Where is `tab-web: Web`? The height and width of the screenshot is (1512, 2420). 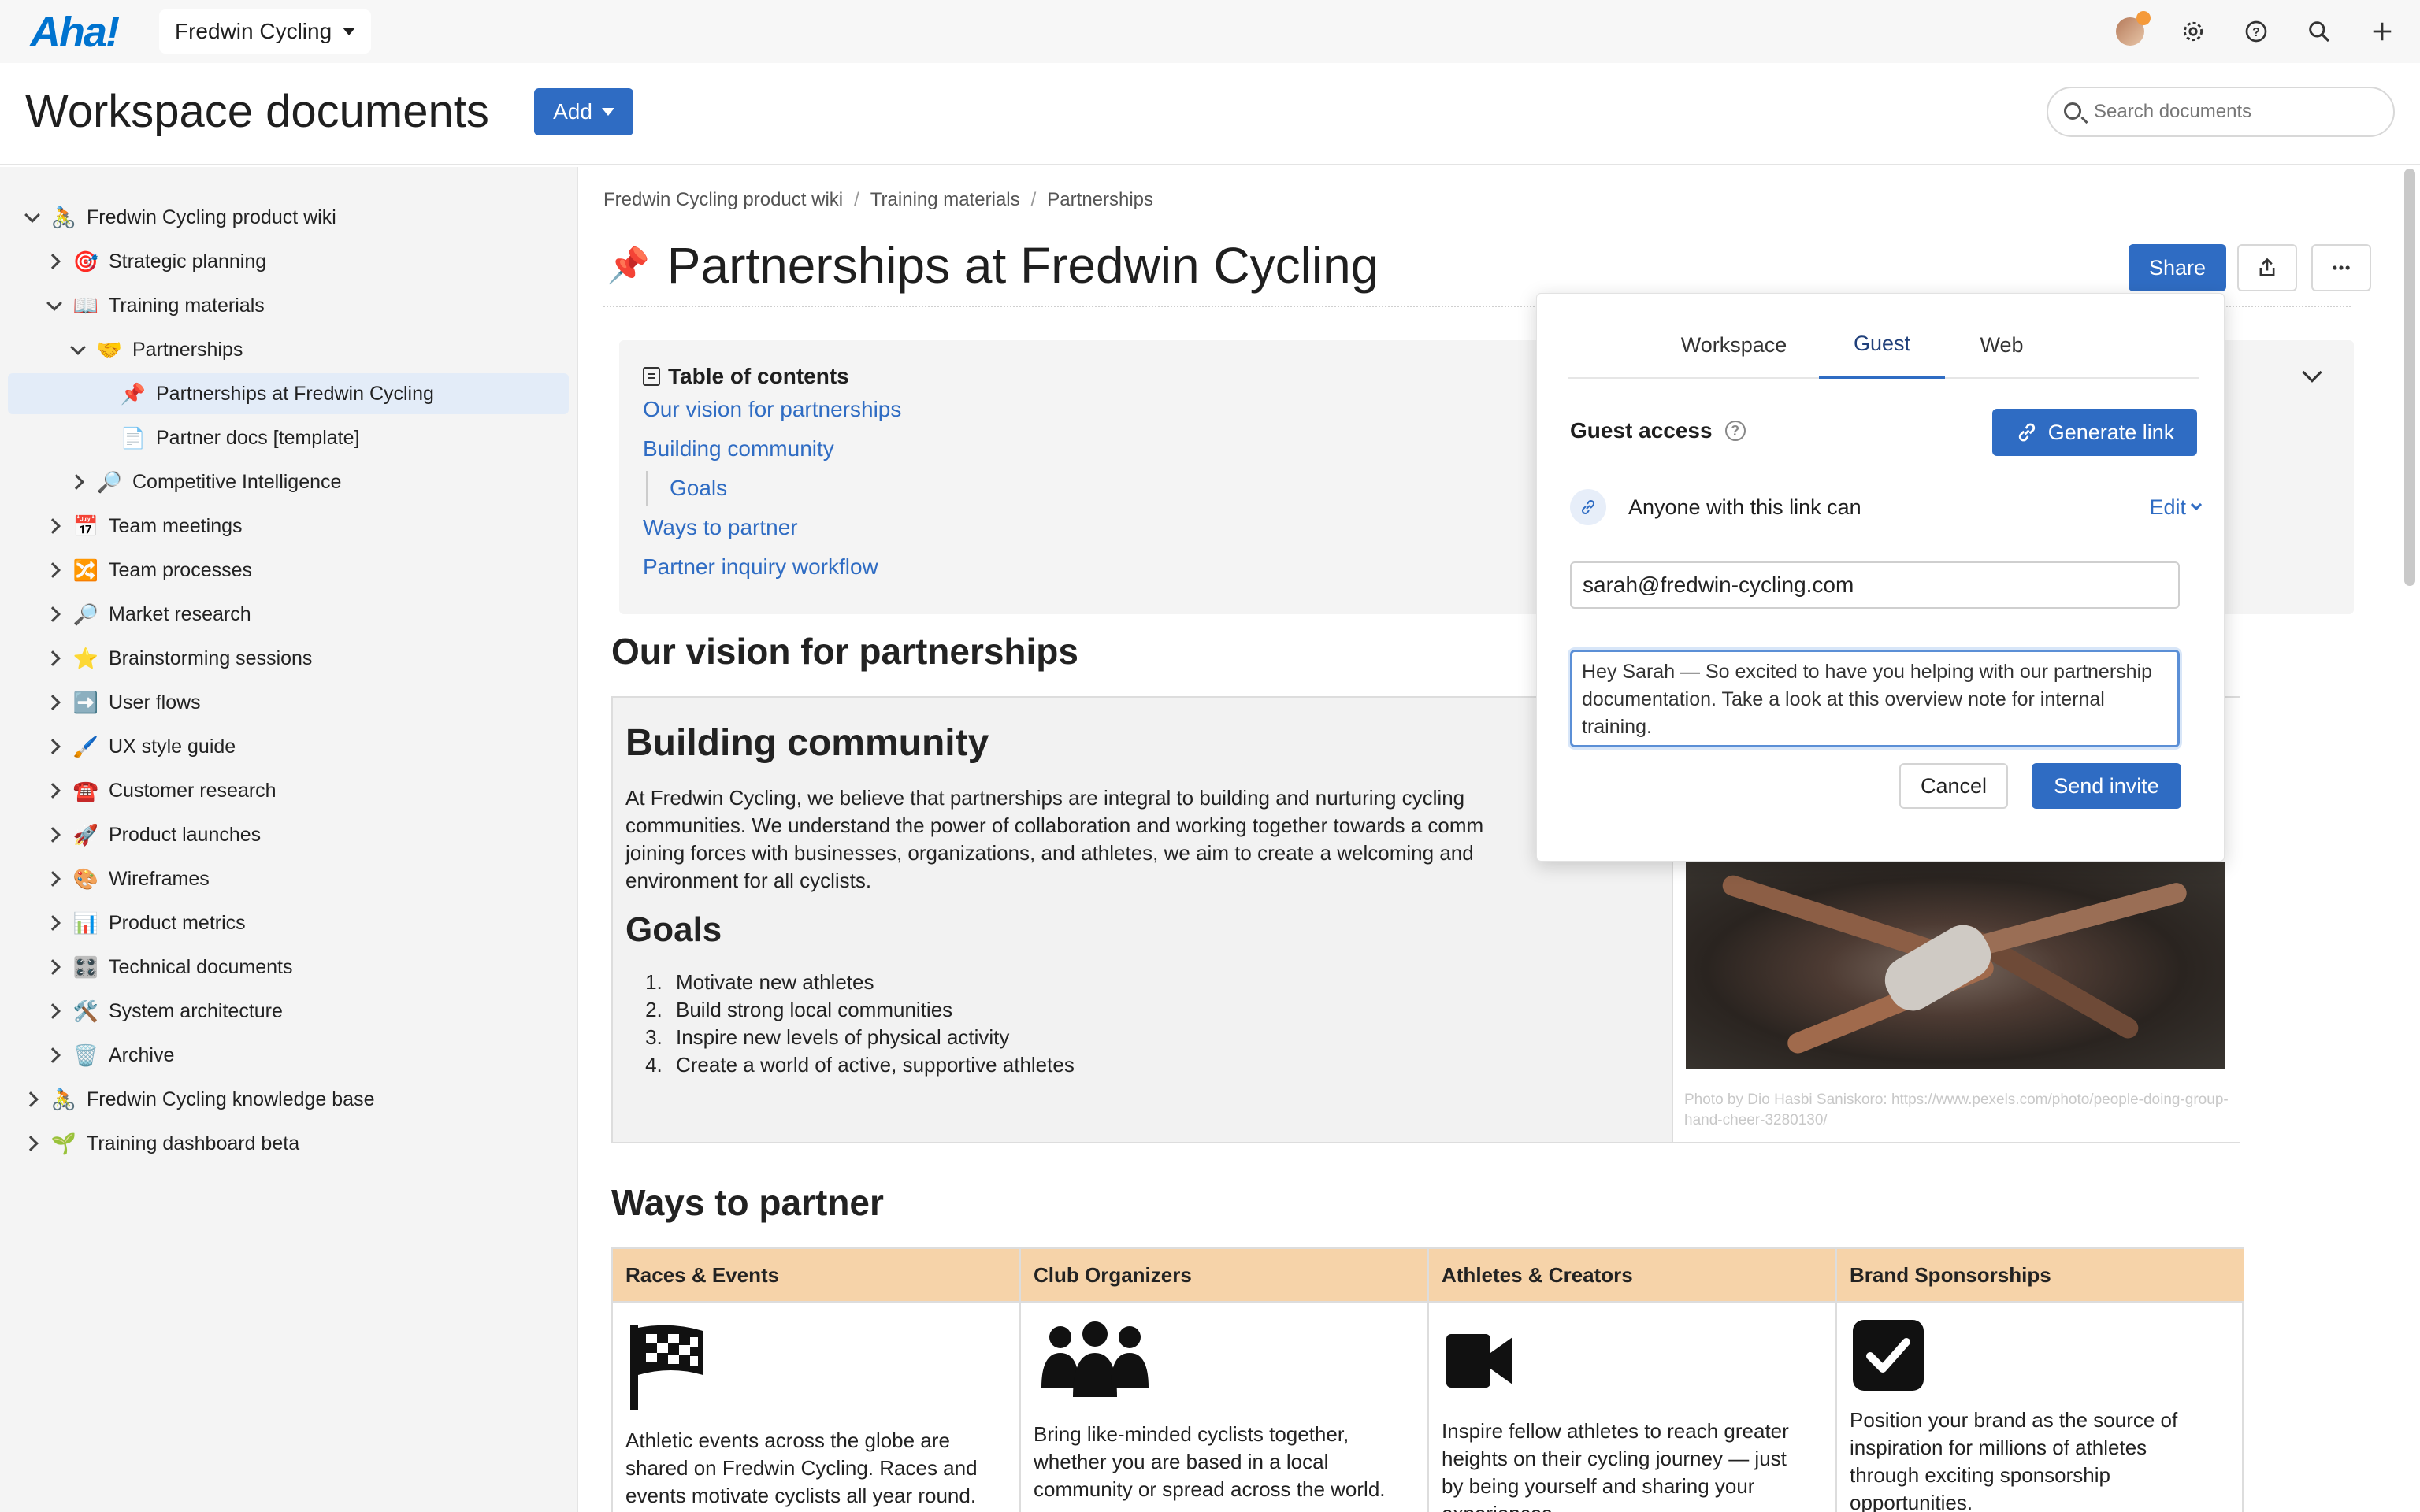 tab-web: Web is located at coordinates (2002, 345).